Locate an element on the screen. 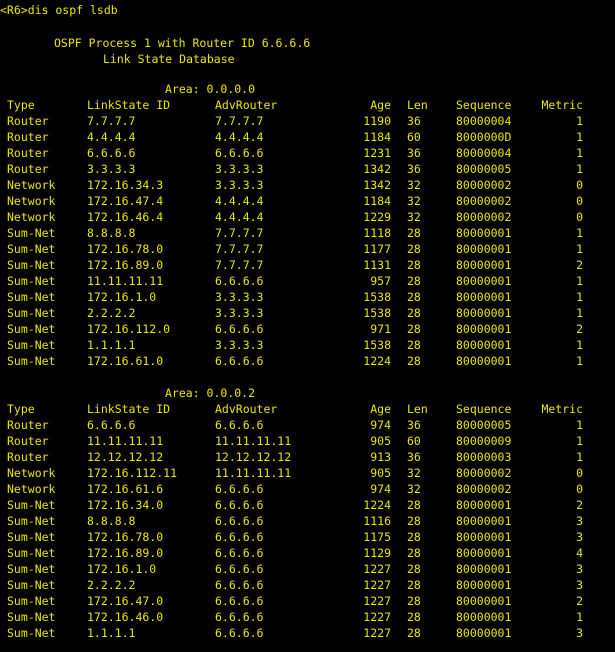 The height and width of the screenshot is (652, 615). area-label: Area: 0.0.0.0 is located at coordinates (210, 89).